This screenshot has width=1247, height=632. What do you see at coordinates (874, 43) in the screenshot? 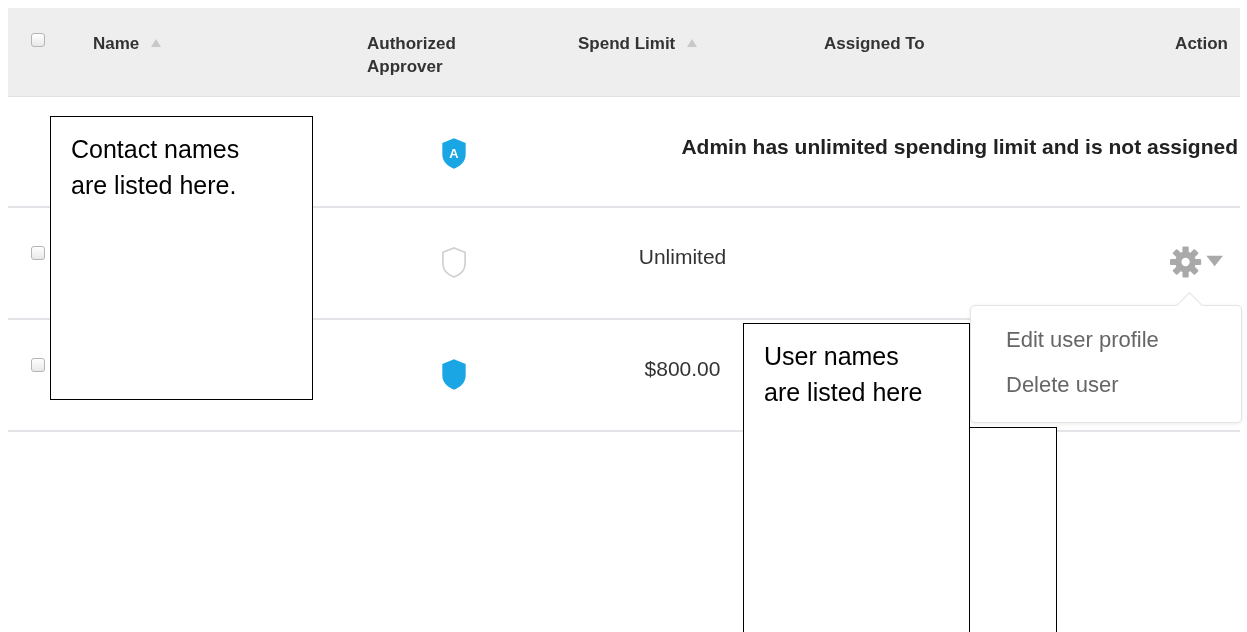
I see `column-header: Assigned To` at bounding box center [874, 43].